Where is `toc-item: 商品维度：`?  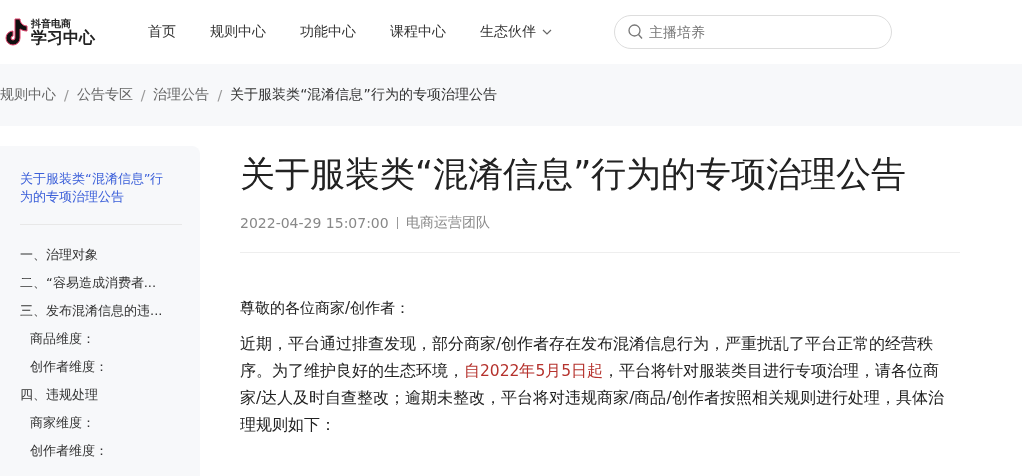 toc-item: 商品维度： is located at coordinates (110, 339).